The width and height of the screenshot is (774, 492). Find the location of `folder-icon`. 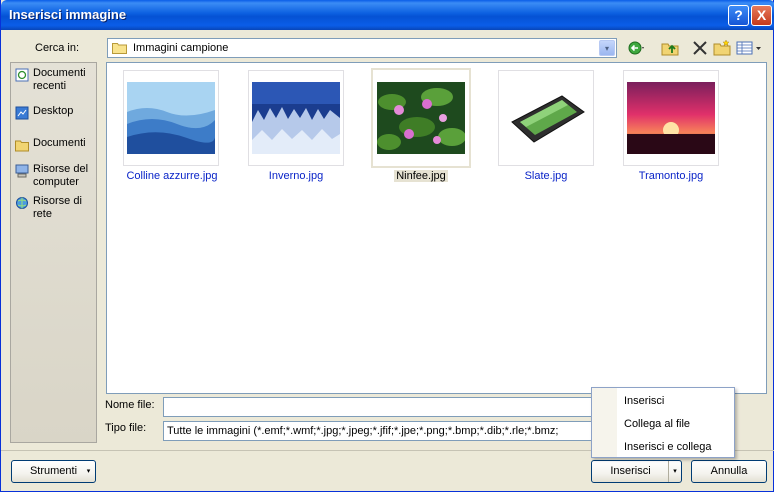

folder-icon is located at coordinates (119, 48).